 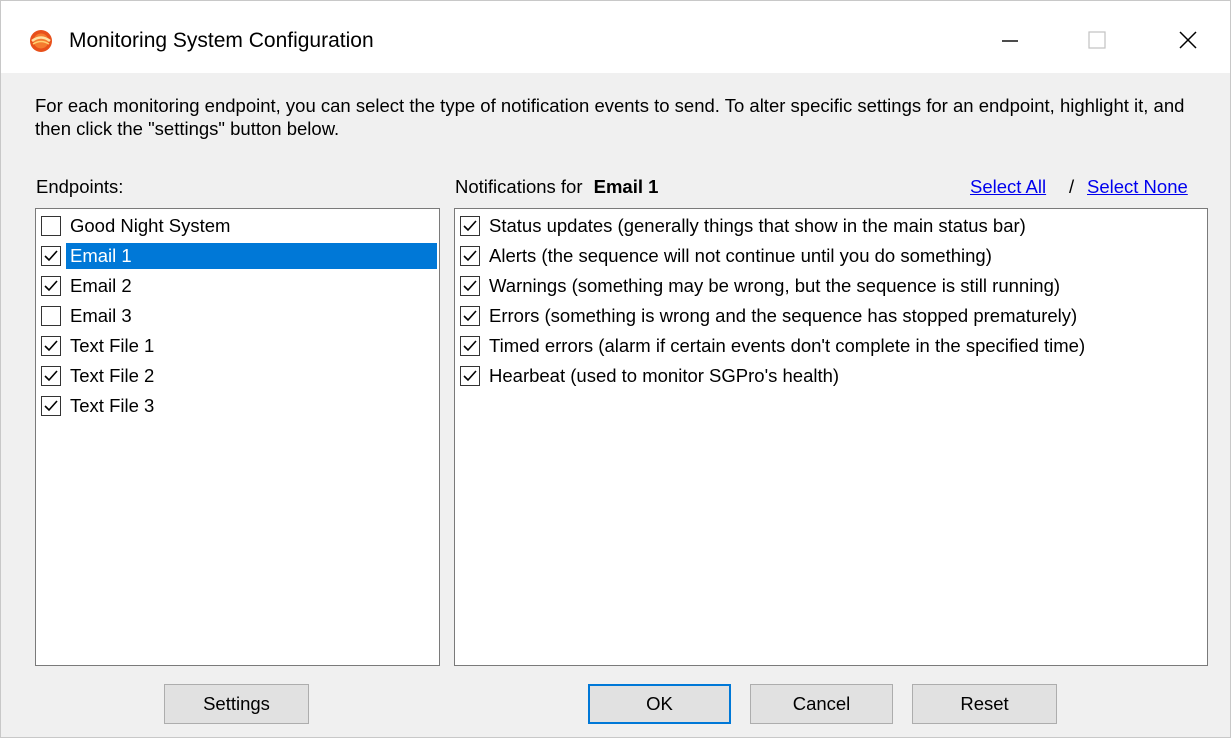 I want to click on notifications-heading: Notifications for Email 1, so click(x=556, y=187).